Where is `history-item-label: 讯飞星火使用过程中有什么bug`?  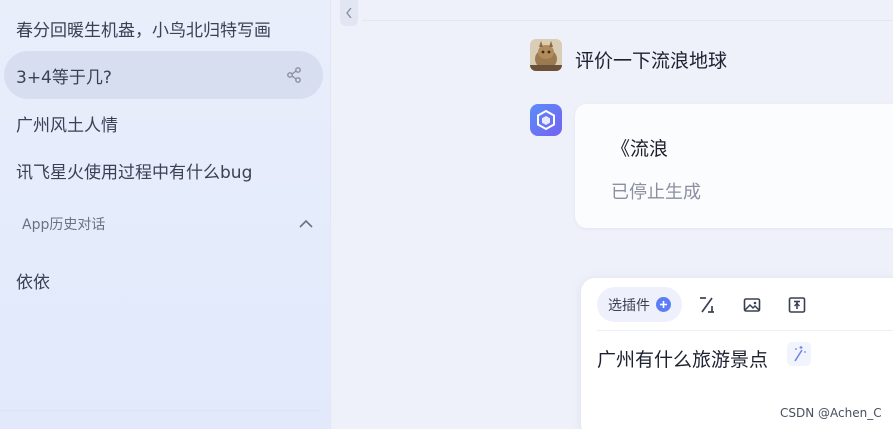 history-item-label: 讯飞星火使用过程中有什么bug is located at coordinates (134, 172).